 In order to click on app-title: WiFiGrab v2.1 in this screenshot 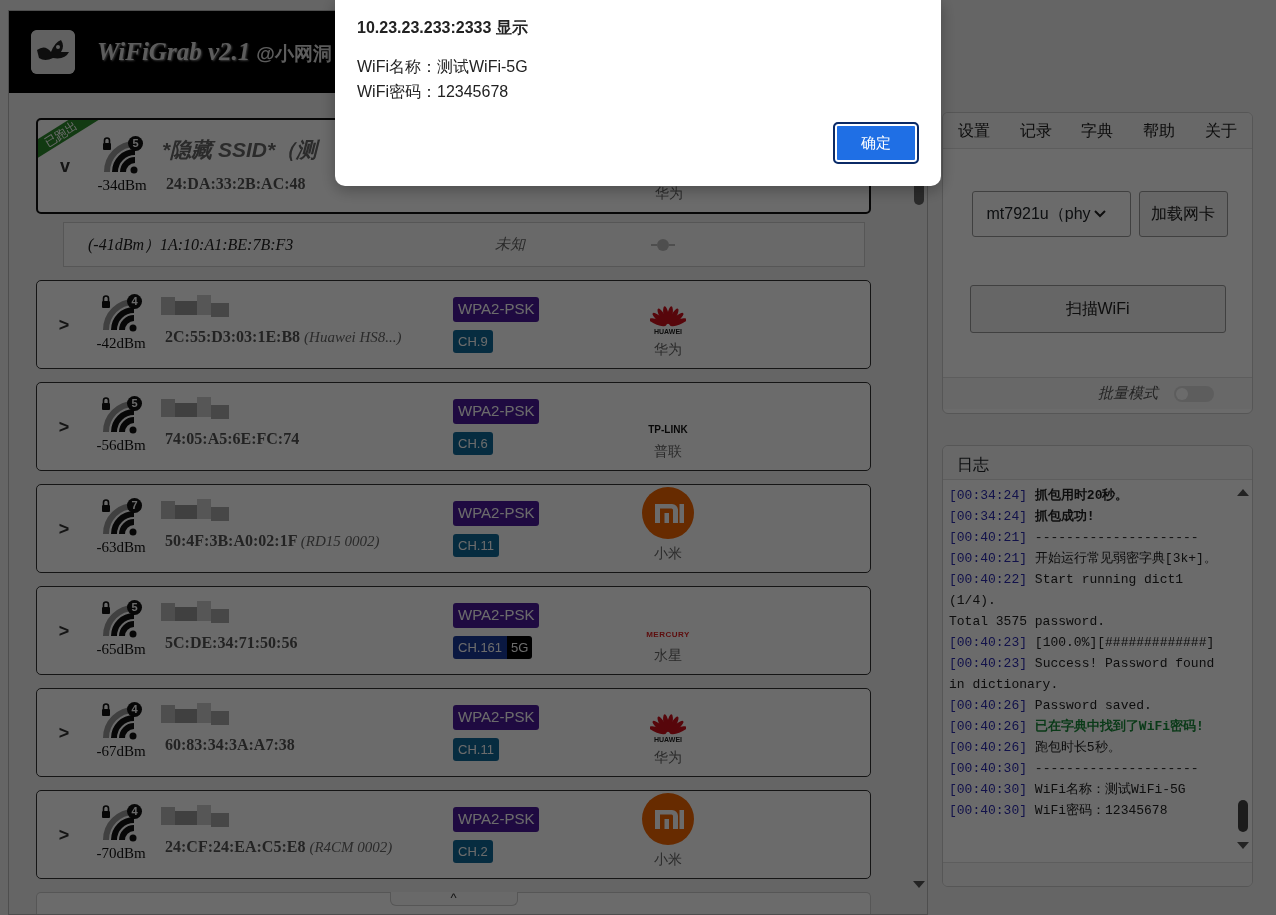, I will do `click(174, 52)`.